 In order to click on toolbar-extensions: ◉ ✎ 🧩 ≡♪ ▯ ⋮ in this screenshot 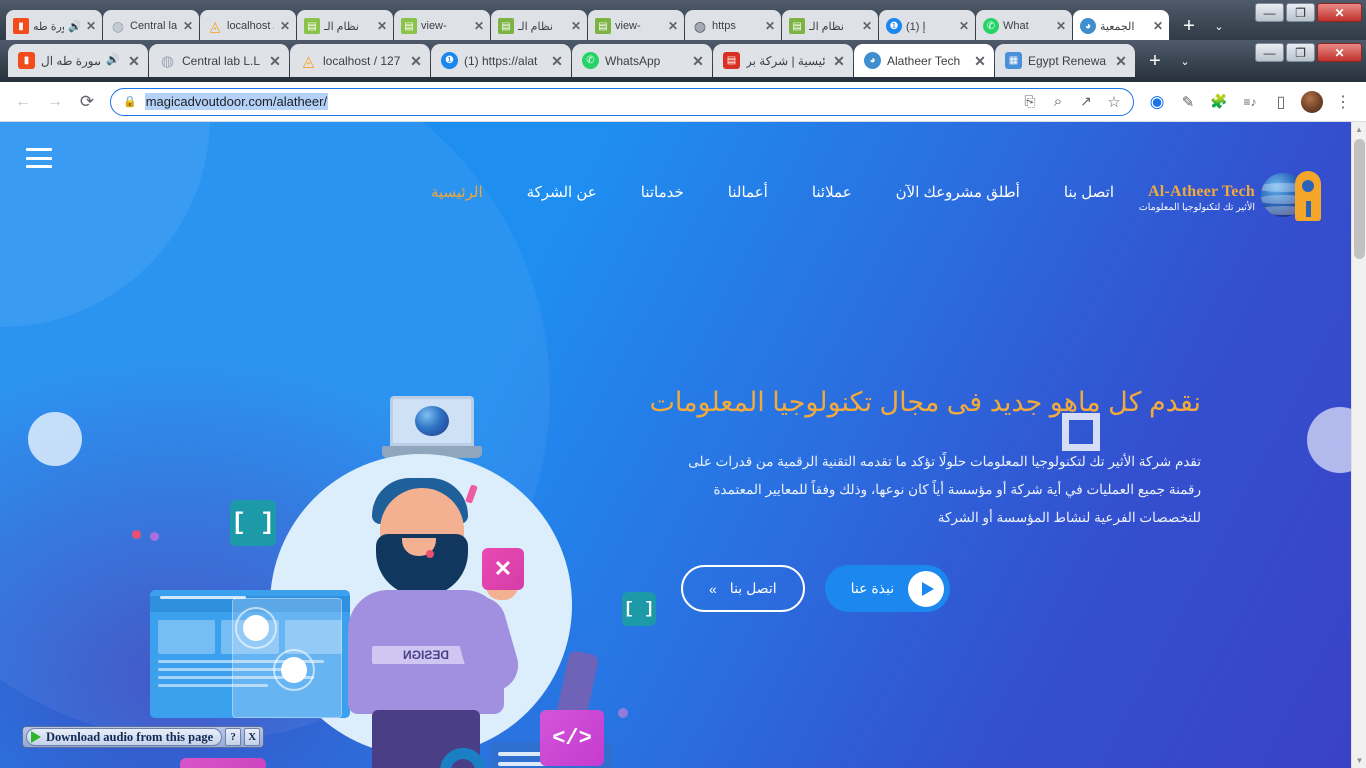, I will do `click(1250, 102)`.